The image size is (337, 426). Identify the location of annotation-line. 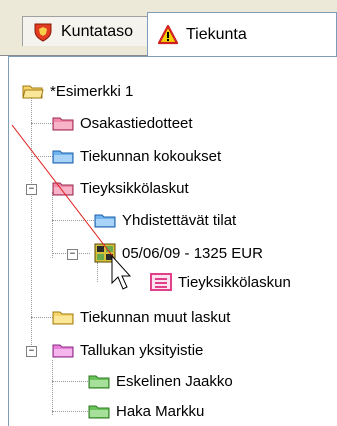
(63, 191).